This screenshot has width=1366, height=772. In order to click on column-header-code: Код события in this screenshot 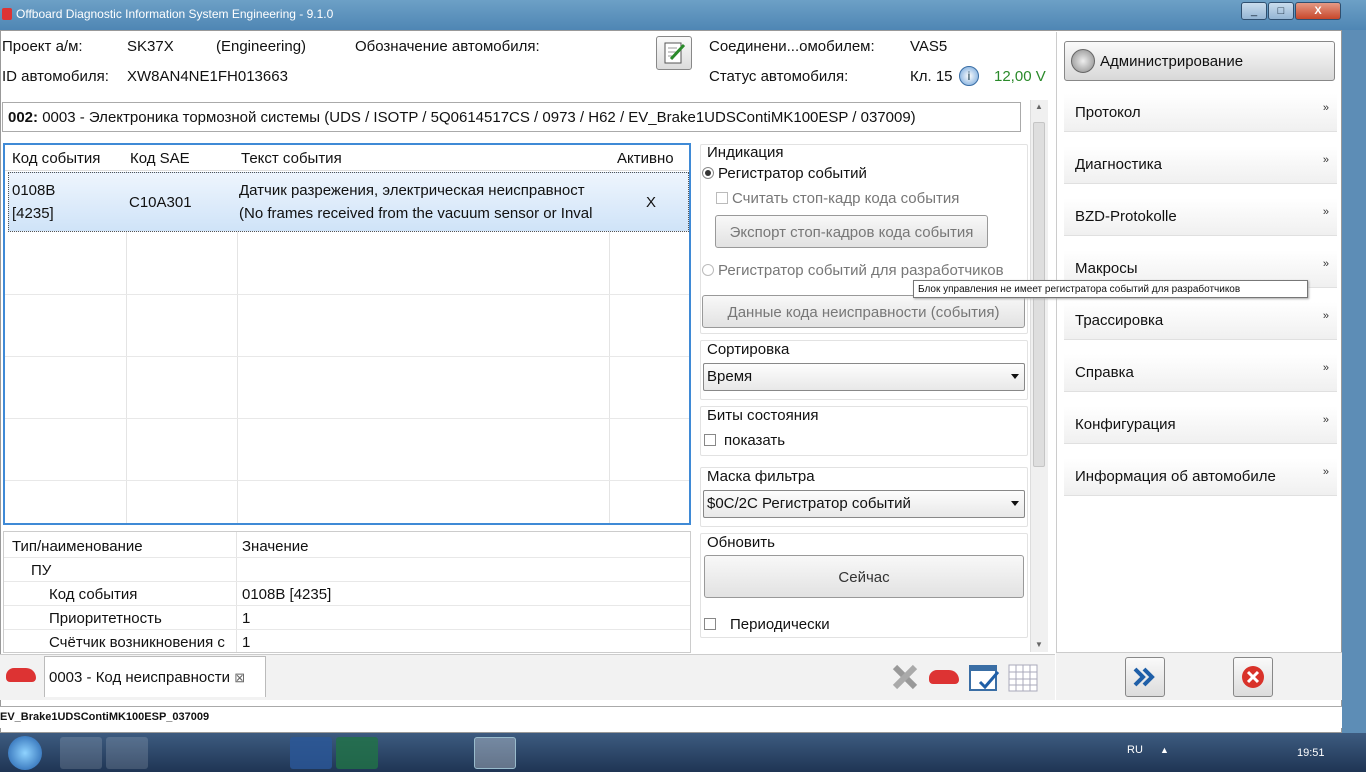, I will do `click(56, 158)`.